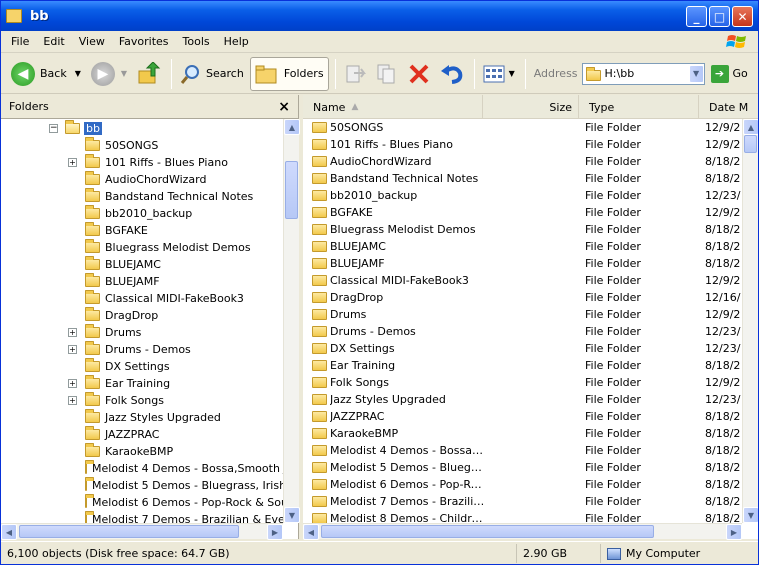 This screenshot has width=759, height=565. What do you see at coordinates (142, 417) in the screenshot?
I see `tree-item: Jazz Styles Upgraded` at bounding box center [142, 417].